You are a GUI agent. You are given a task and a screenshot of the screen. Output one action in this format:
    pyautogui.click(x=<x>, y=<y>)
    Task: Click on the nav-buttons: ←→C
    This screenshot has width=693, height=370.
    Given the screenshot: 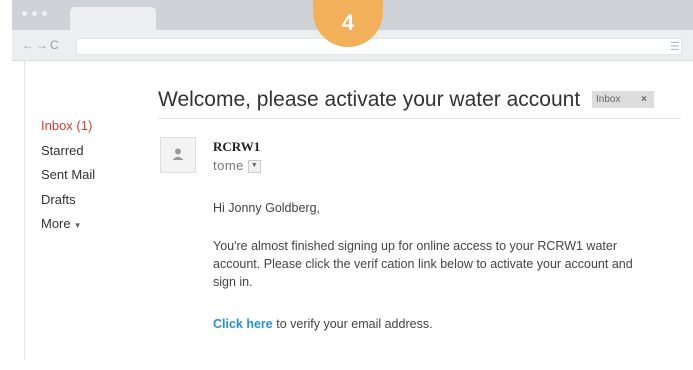 What is the action you would take?
    pyautogui.click(x=41, y=45)
    